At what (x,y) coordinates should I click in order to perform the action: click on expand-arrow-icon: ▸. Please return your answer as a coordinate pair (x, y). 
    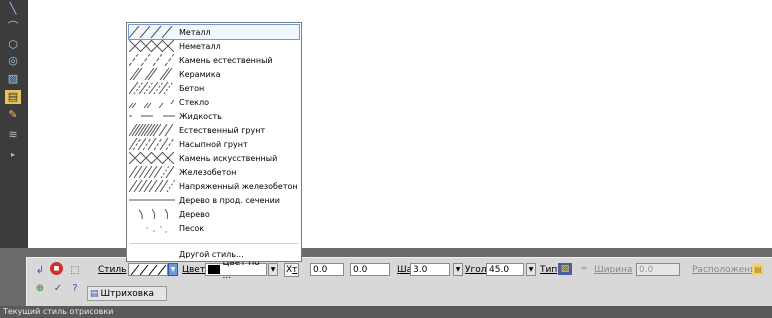
    Looking at the image, I should click on (13, 155).